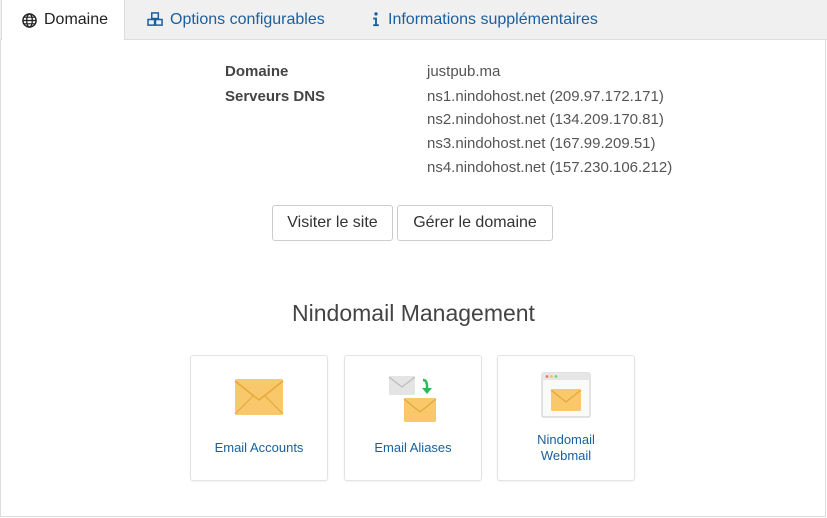  I want to click on cubes-icon, so click(155, 20).